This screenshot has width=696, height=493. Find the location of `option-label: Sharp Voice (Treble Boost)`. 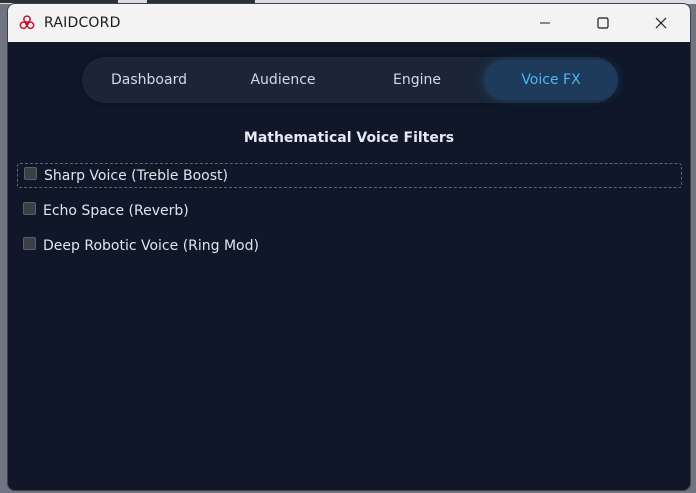

option-label: Sharp Voice (Treble Boost) is located at coordinates (136, 176).